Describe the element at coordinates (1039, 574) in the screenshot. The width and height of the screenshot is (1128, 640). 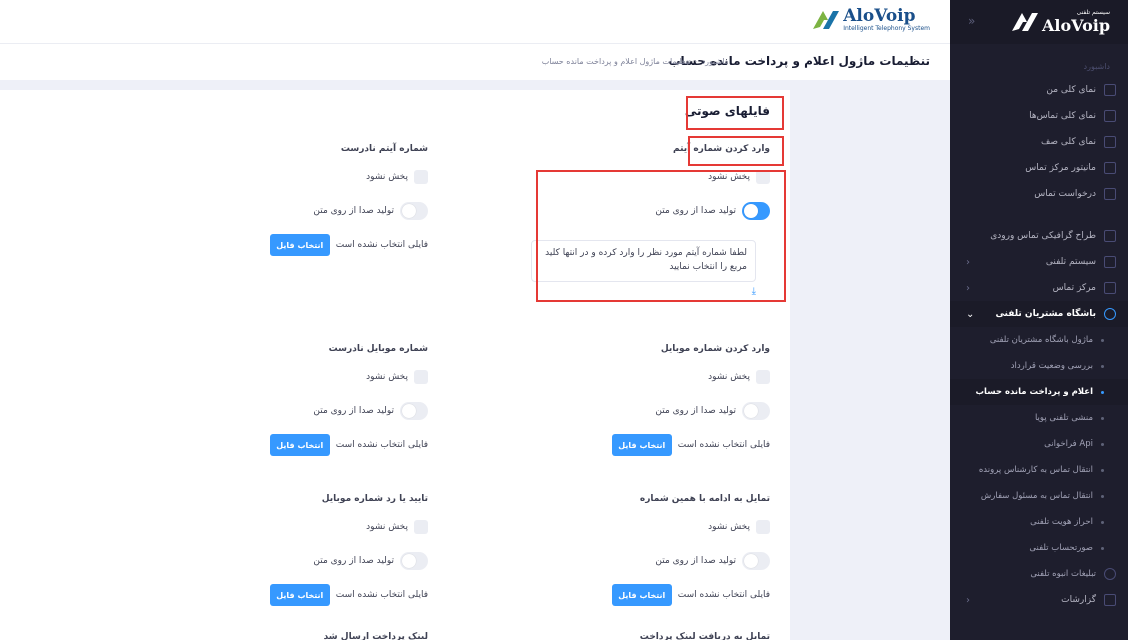
I see `sidebar-subitem-ads: تبلیغات انبوه تلفنی` at that location.